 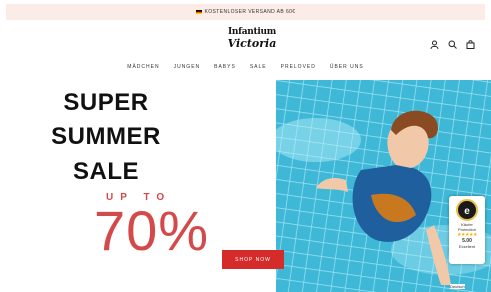 I want to click on nav-item-babys: BABYS, so click(x=225, y=67).